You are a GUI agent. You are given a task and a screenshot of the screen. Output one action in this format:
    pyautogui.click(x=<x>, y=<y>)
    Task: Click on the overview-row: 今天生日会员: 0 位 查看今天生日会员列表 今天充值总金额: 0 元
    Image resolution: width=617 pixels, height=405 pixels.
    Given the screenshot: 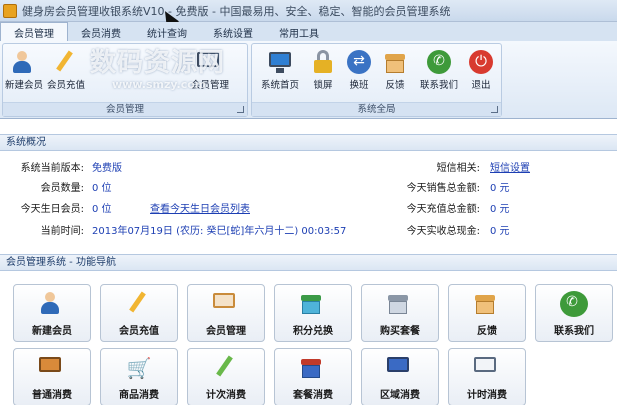 What is the action you would take?
    pyautogui.click(x=308, y=210)
    